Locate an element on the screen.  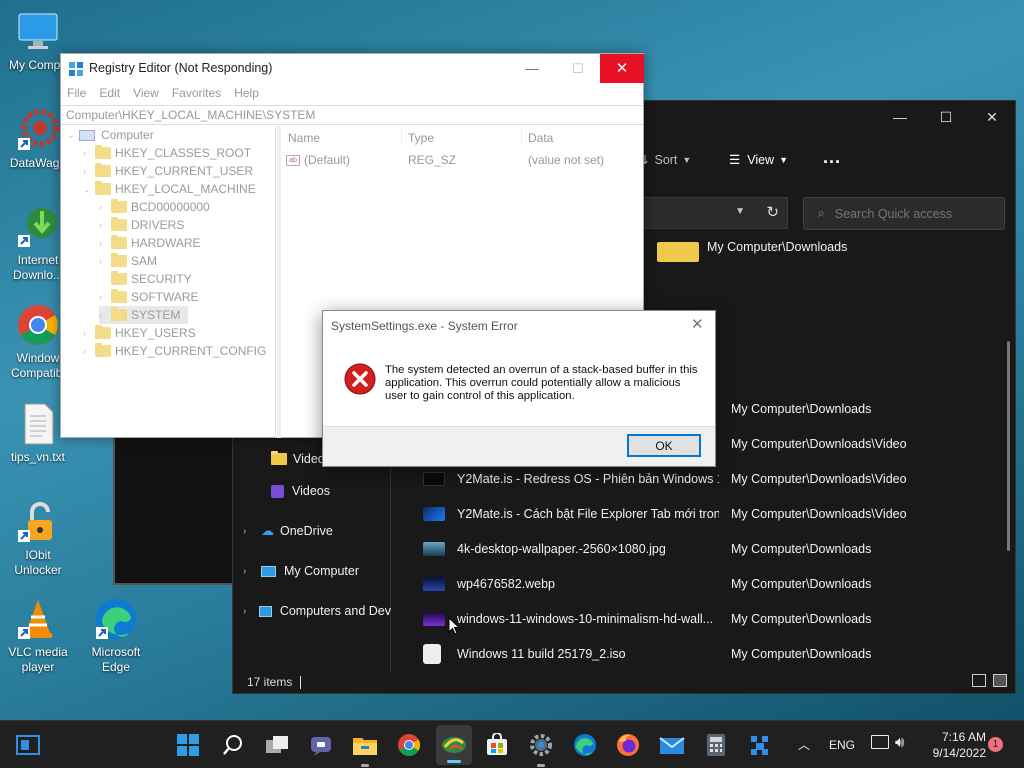
network-icon is located at coordinates (265, 611).